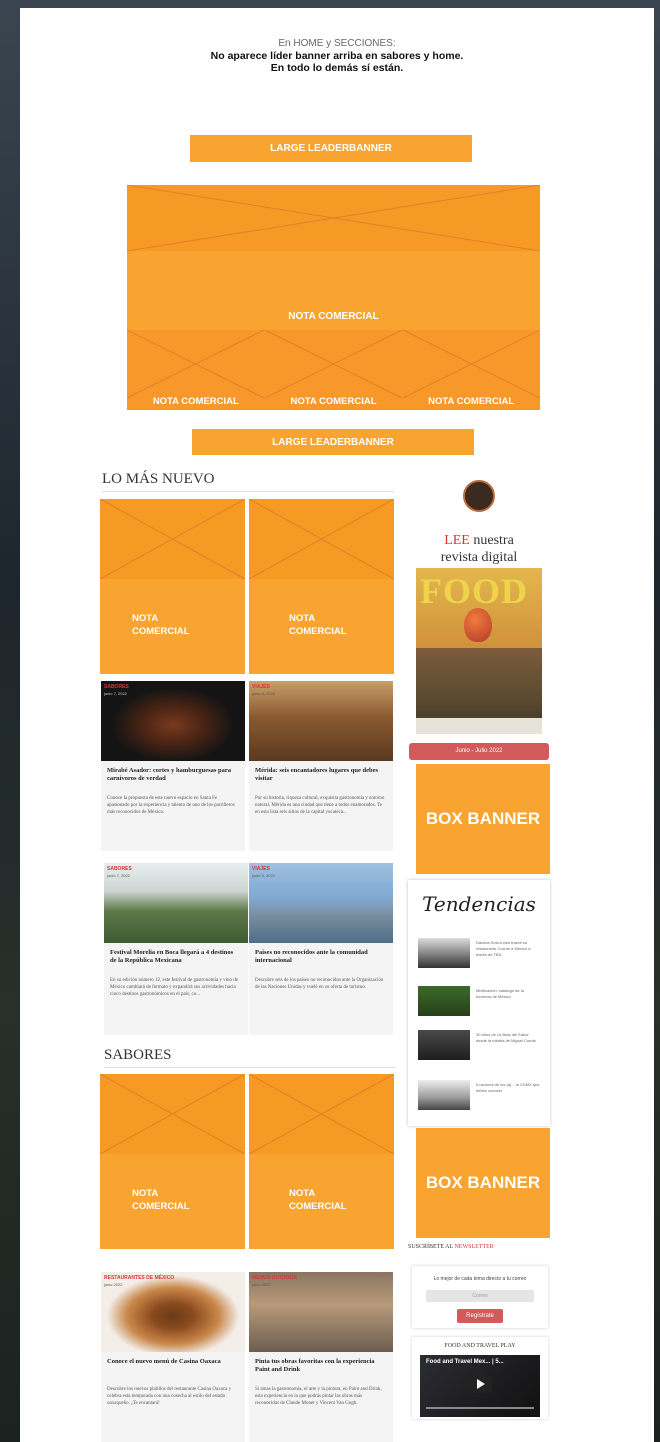  Describe the element at coordinates (474, 1247) in the screenshot. I see `newsletter-heading-b: NEWSLETTER` at that location.